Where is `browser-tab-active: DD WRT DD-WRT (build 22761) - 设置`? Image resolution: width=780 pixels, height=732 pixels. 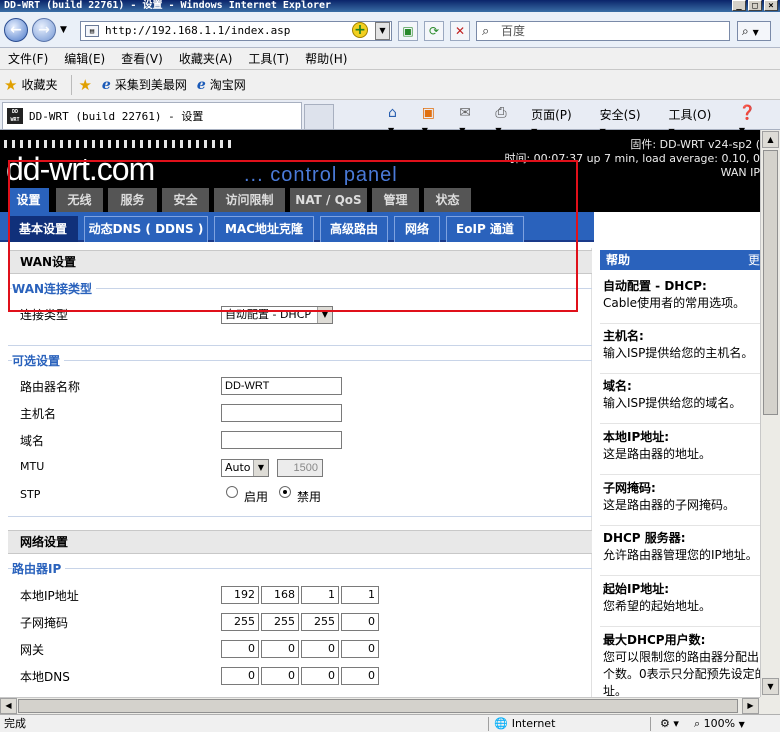 browser-tab-active: DD WRT DD-WRT (build 22761) - 设置 is located at coordinates (152, 115).